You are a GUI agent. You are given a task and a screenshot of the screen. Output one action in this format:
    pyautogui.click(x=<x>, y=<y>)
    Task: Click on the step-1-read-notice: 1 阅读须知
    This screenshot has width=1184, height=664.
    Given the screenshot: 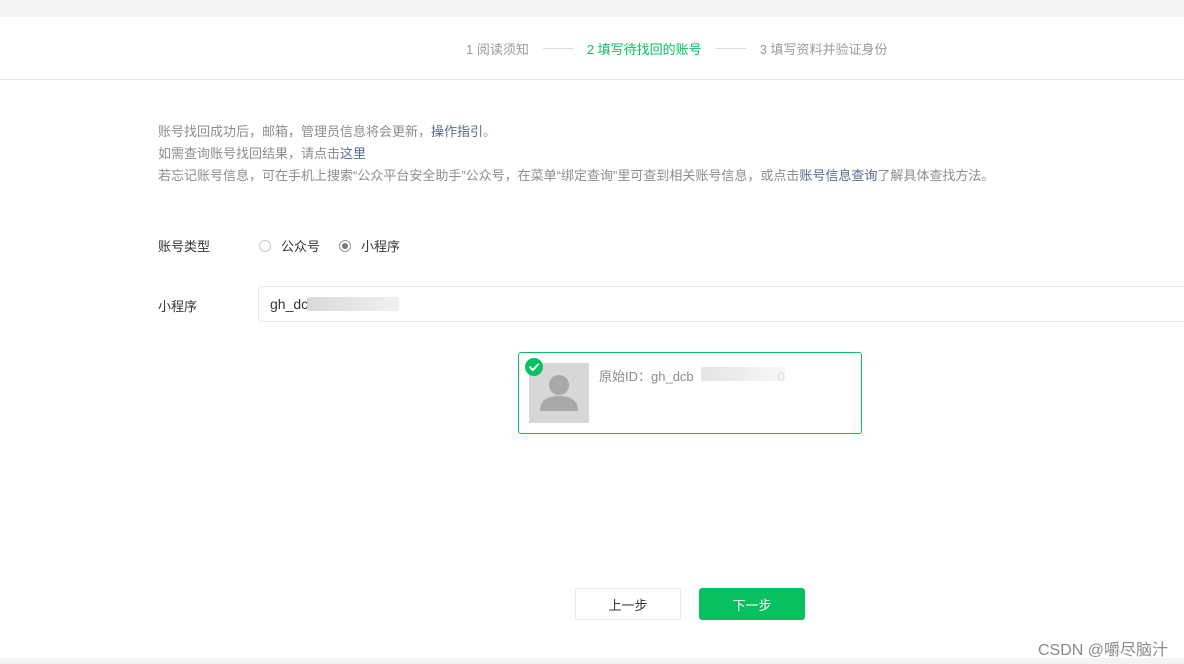 What is the action you would take?
    pyautogui.click(x=497, y=49)
    